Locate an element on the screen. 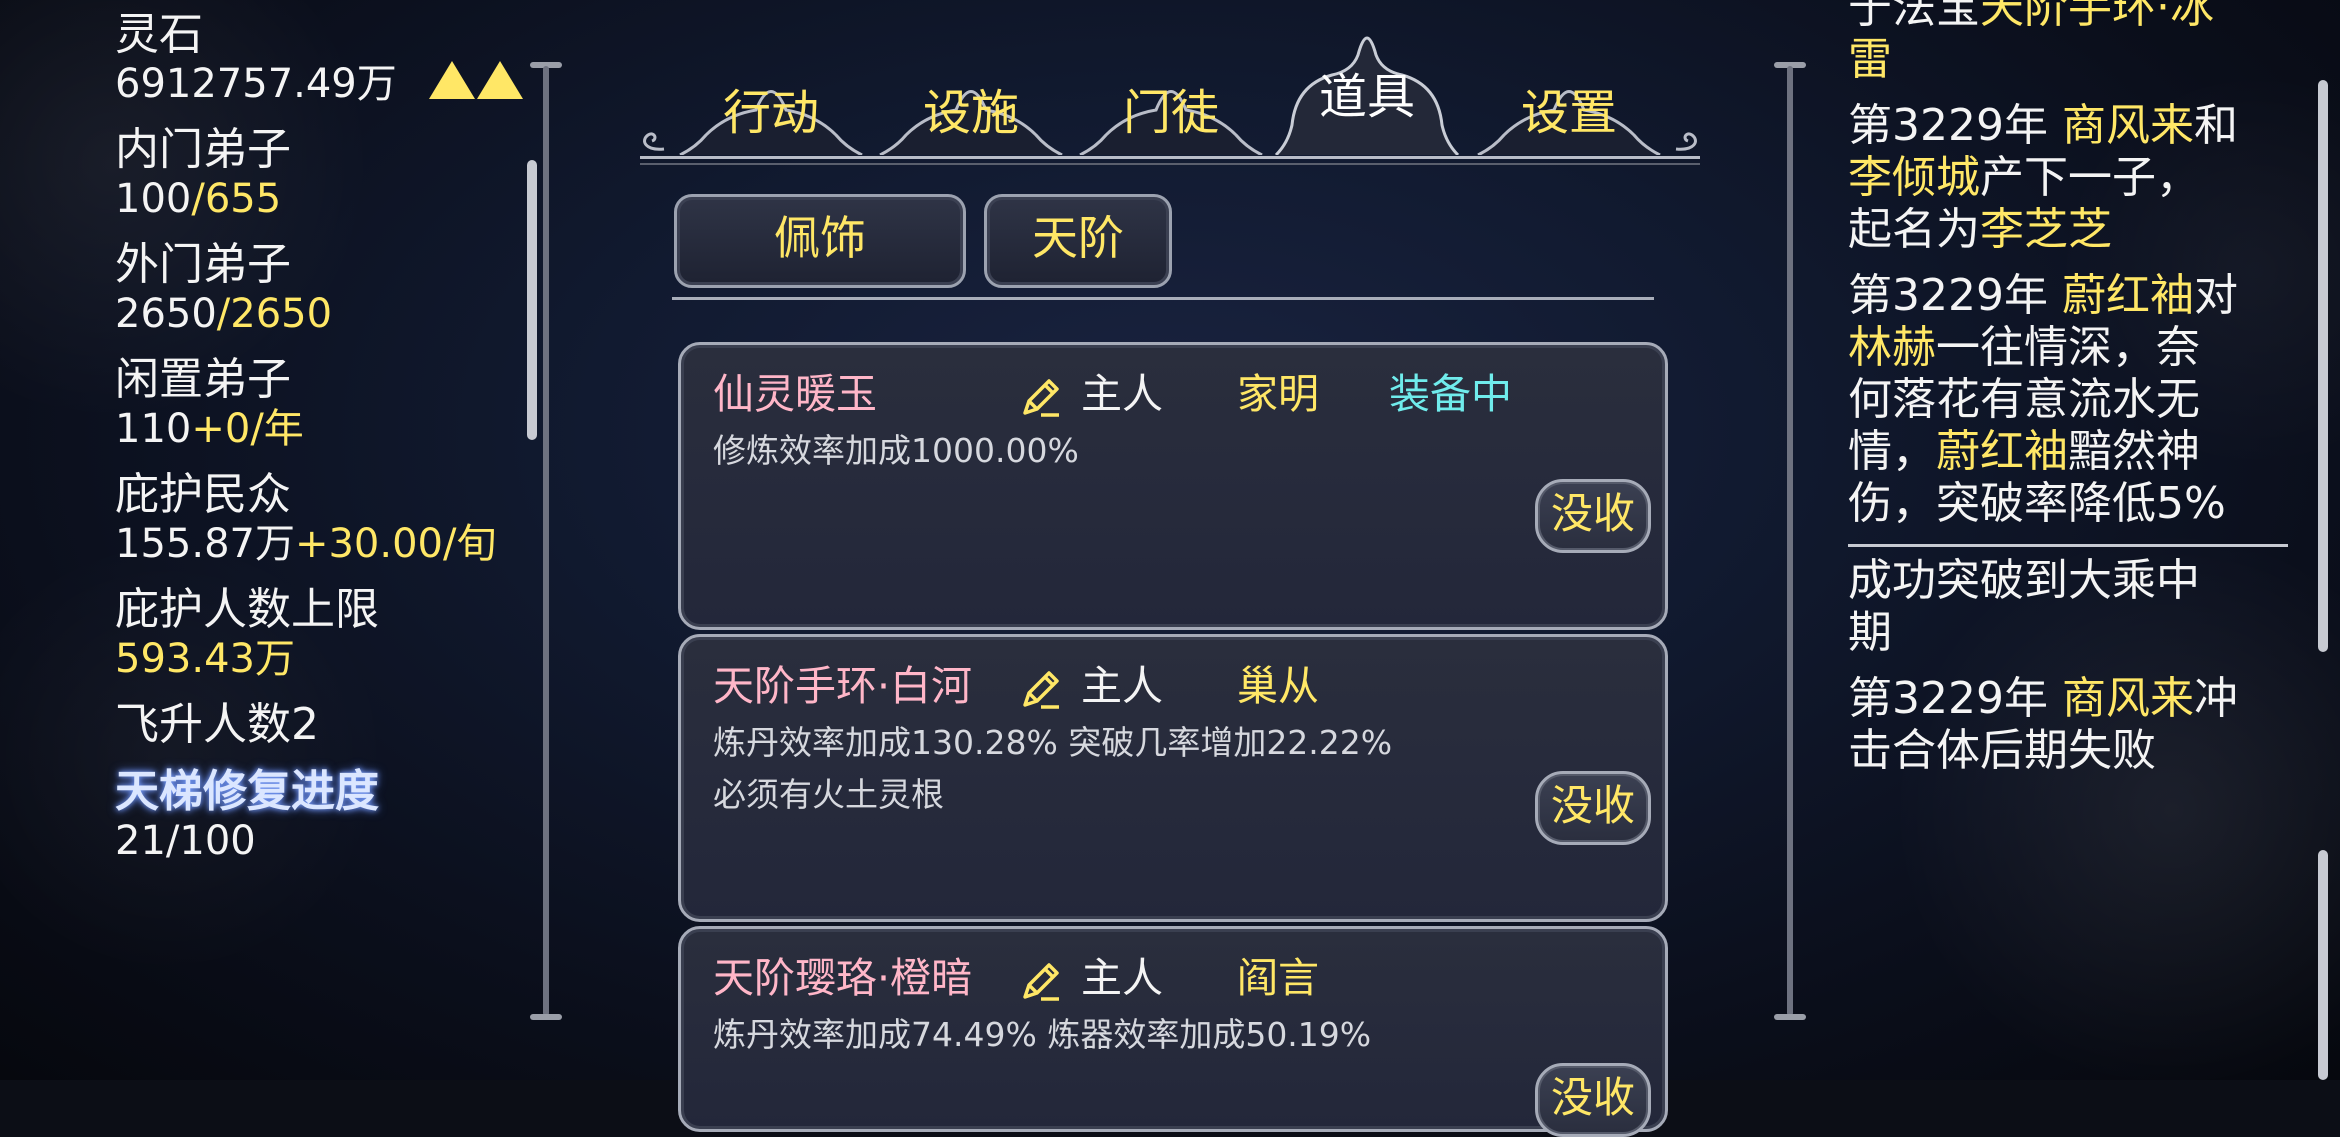 This screenshot has width=2340, height=1137. tab-label: 门徒 is located at coordinates (1170, 113).